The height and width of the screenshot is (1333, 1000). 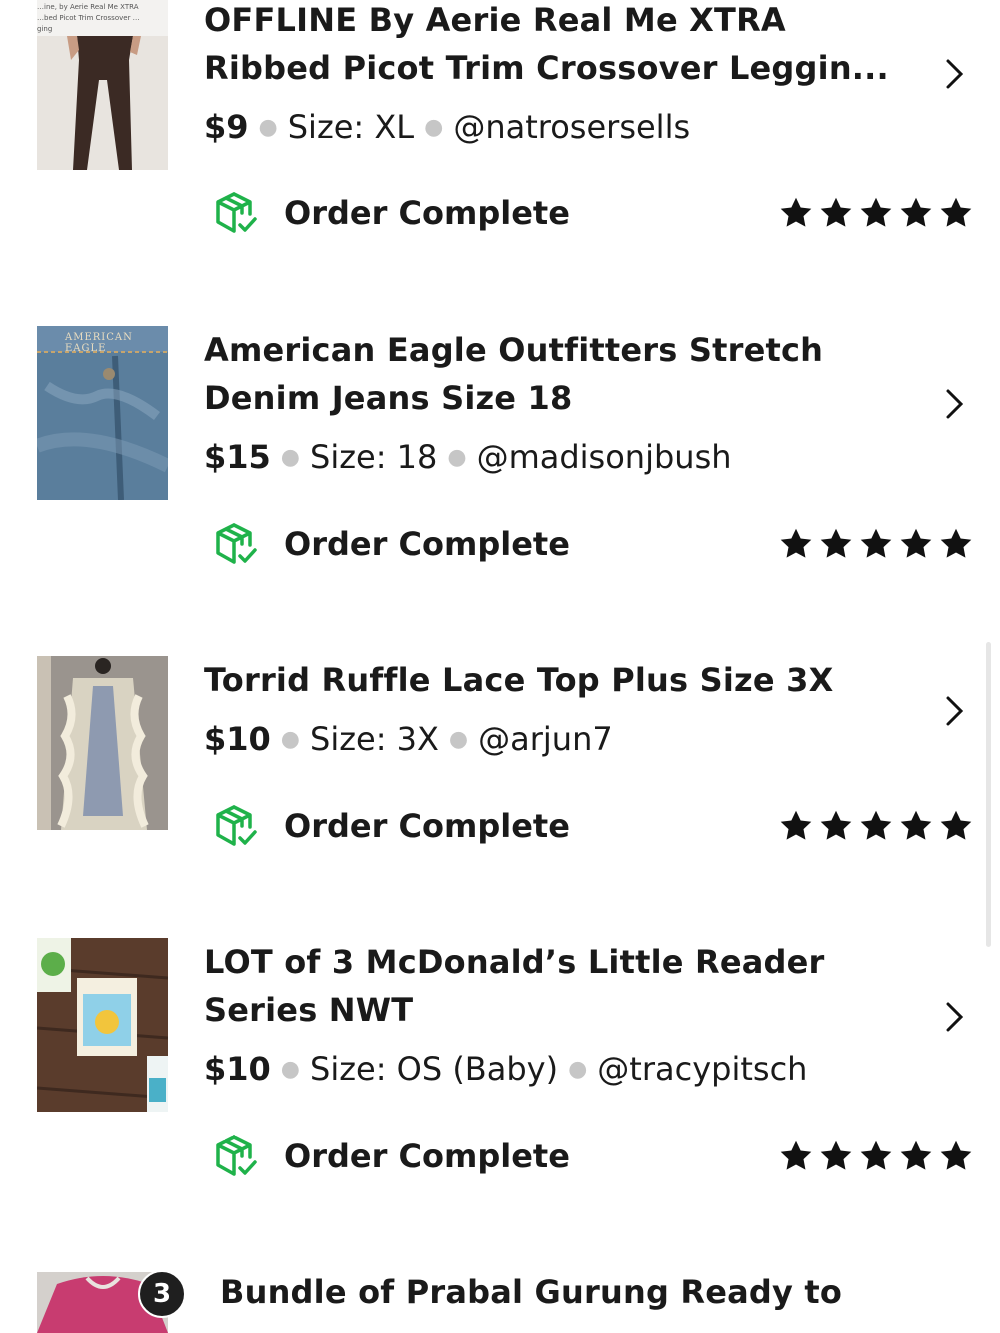 I want to click on books-photo, so click(x=102, y=1025).